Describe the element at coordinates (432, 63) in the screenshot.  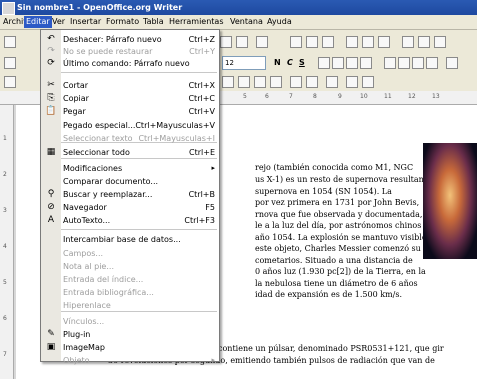
I see `increase-indent-icon` at that location.